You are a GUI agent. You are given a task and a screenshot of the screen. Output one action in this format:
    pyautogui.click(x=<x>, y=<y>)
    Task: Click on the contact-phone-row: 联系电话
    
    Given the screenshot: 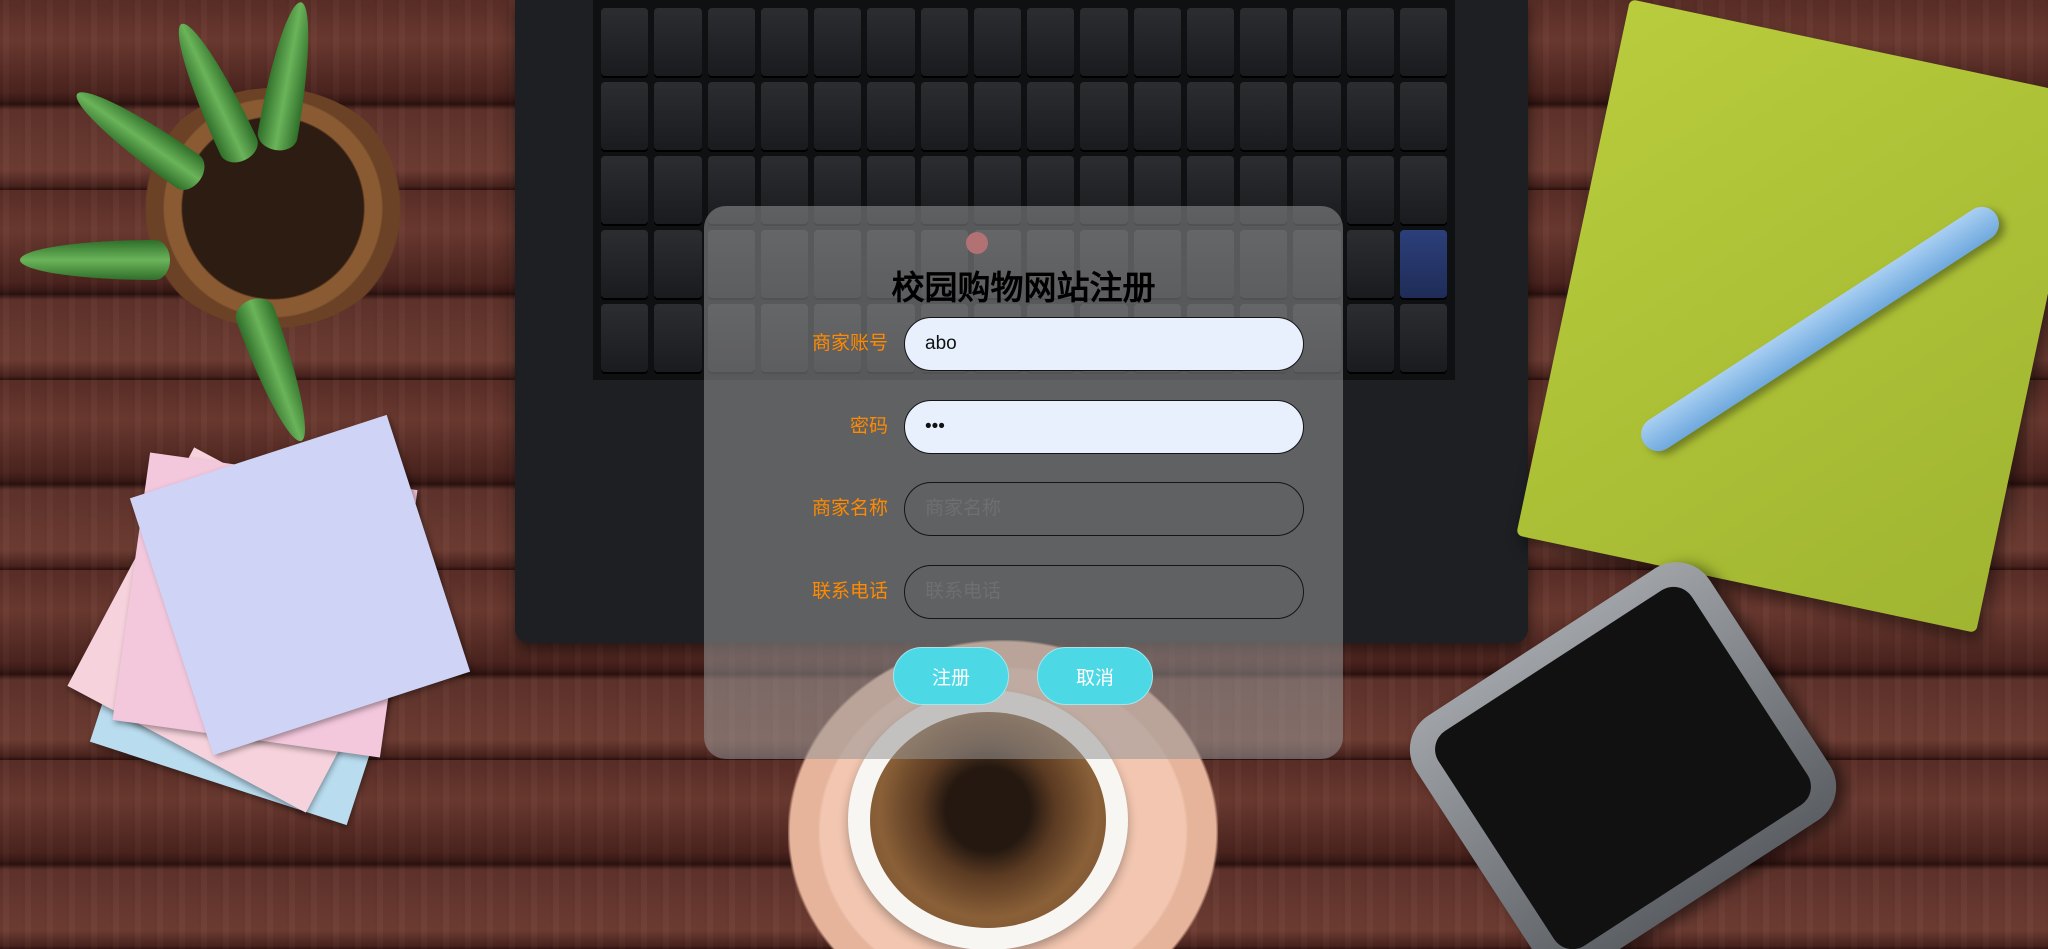 What is the action you would take?
    pyautogui.click(x=1023, y=592)
    